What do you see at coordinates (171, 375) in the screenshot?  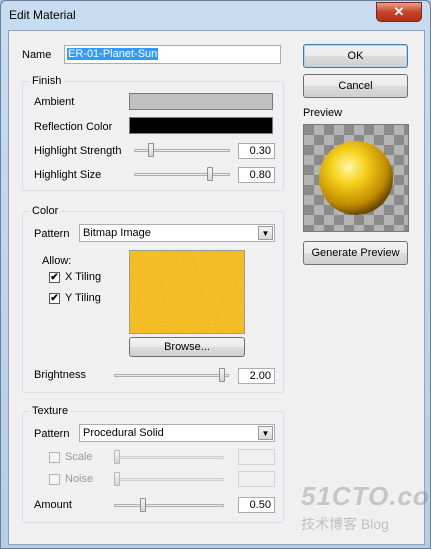 I see `brightness-track` at bounding box center [171, 375].